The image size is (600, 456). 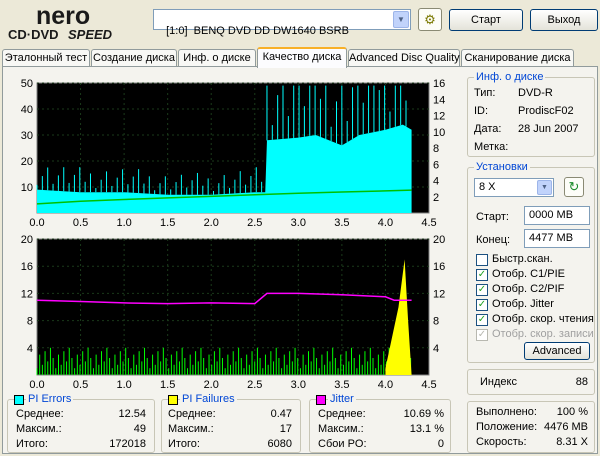 I want to click on refresh-drive-button: ⚙, so click(x=430, y=19).